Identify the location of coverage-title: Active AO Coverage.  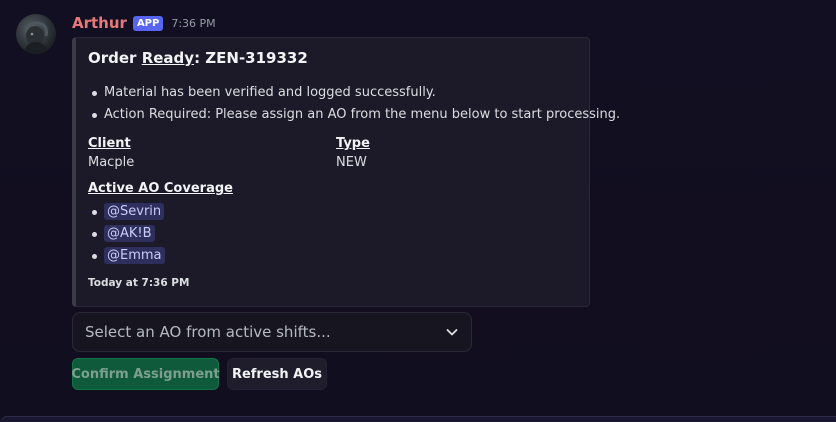
(160, 188).